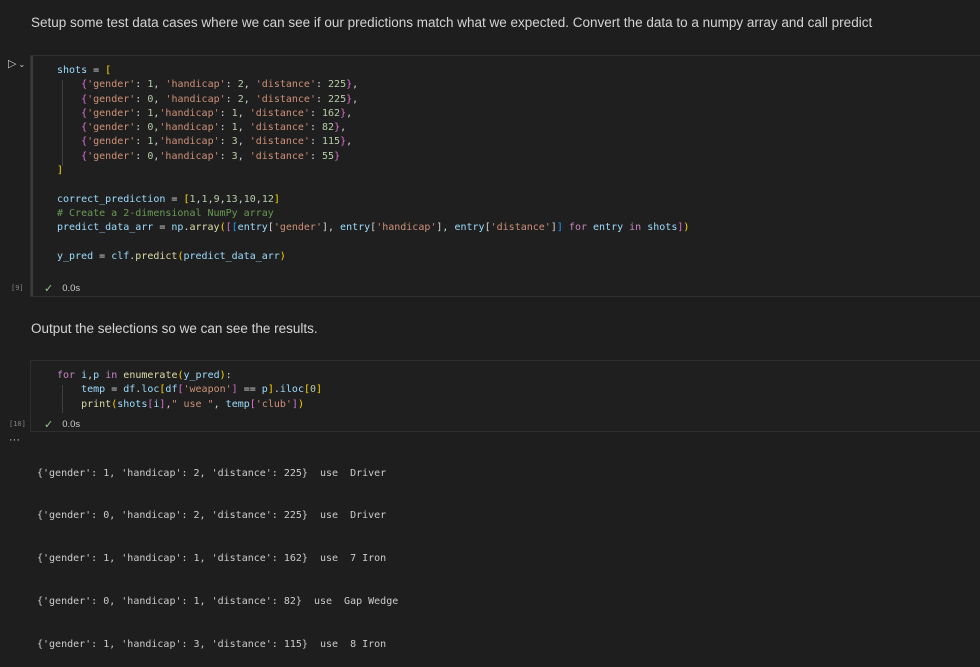 This screenshot has width=980, height=667. I want to click on code-line: correct_prediction = [1,1,9,13,10,12], so click(168, 199).